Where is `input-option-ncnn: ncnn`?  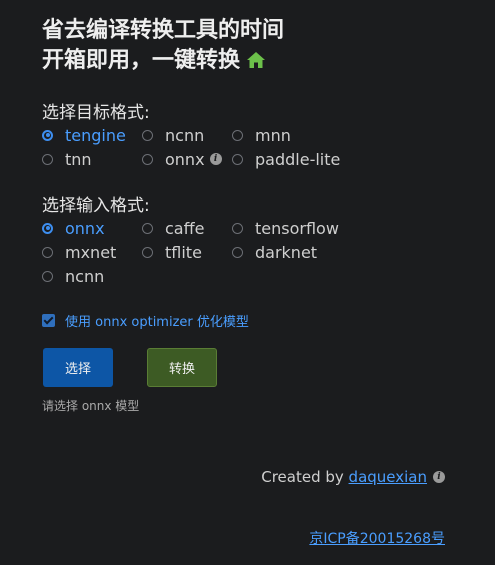
input-option-ncnn: ncnn is located at coordinates (73, 276).